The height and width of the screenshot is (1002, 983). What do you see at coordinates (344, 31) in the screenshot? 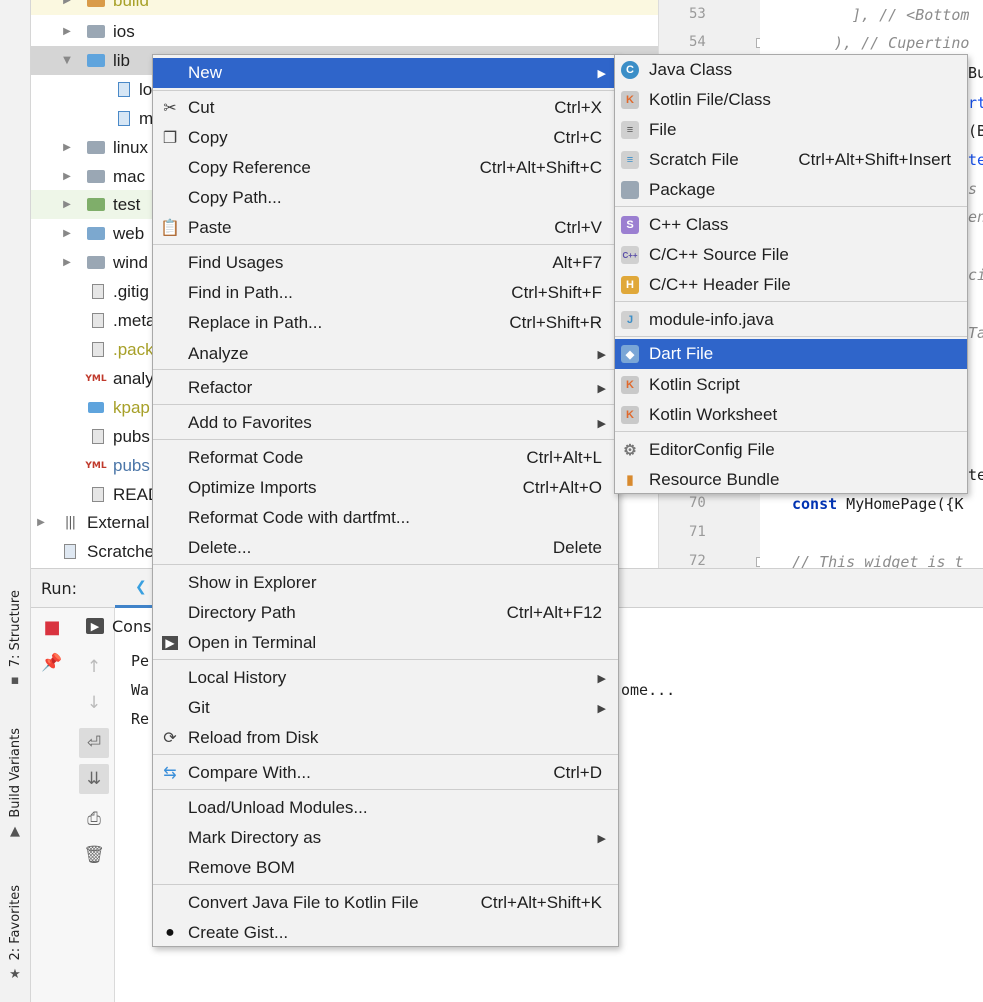
I see `tree-row: ▶ ios` at bounding box center [344, 31].